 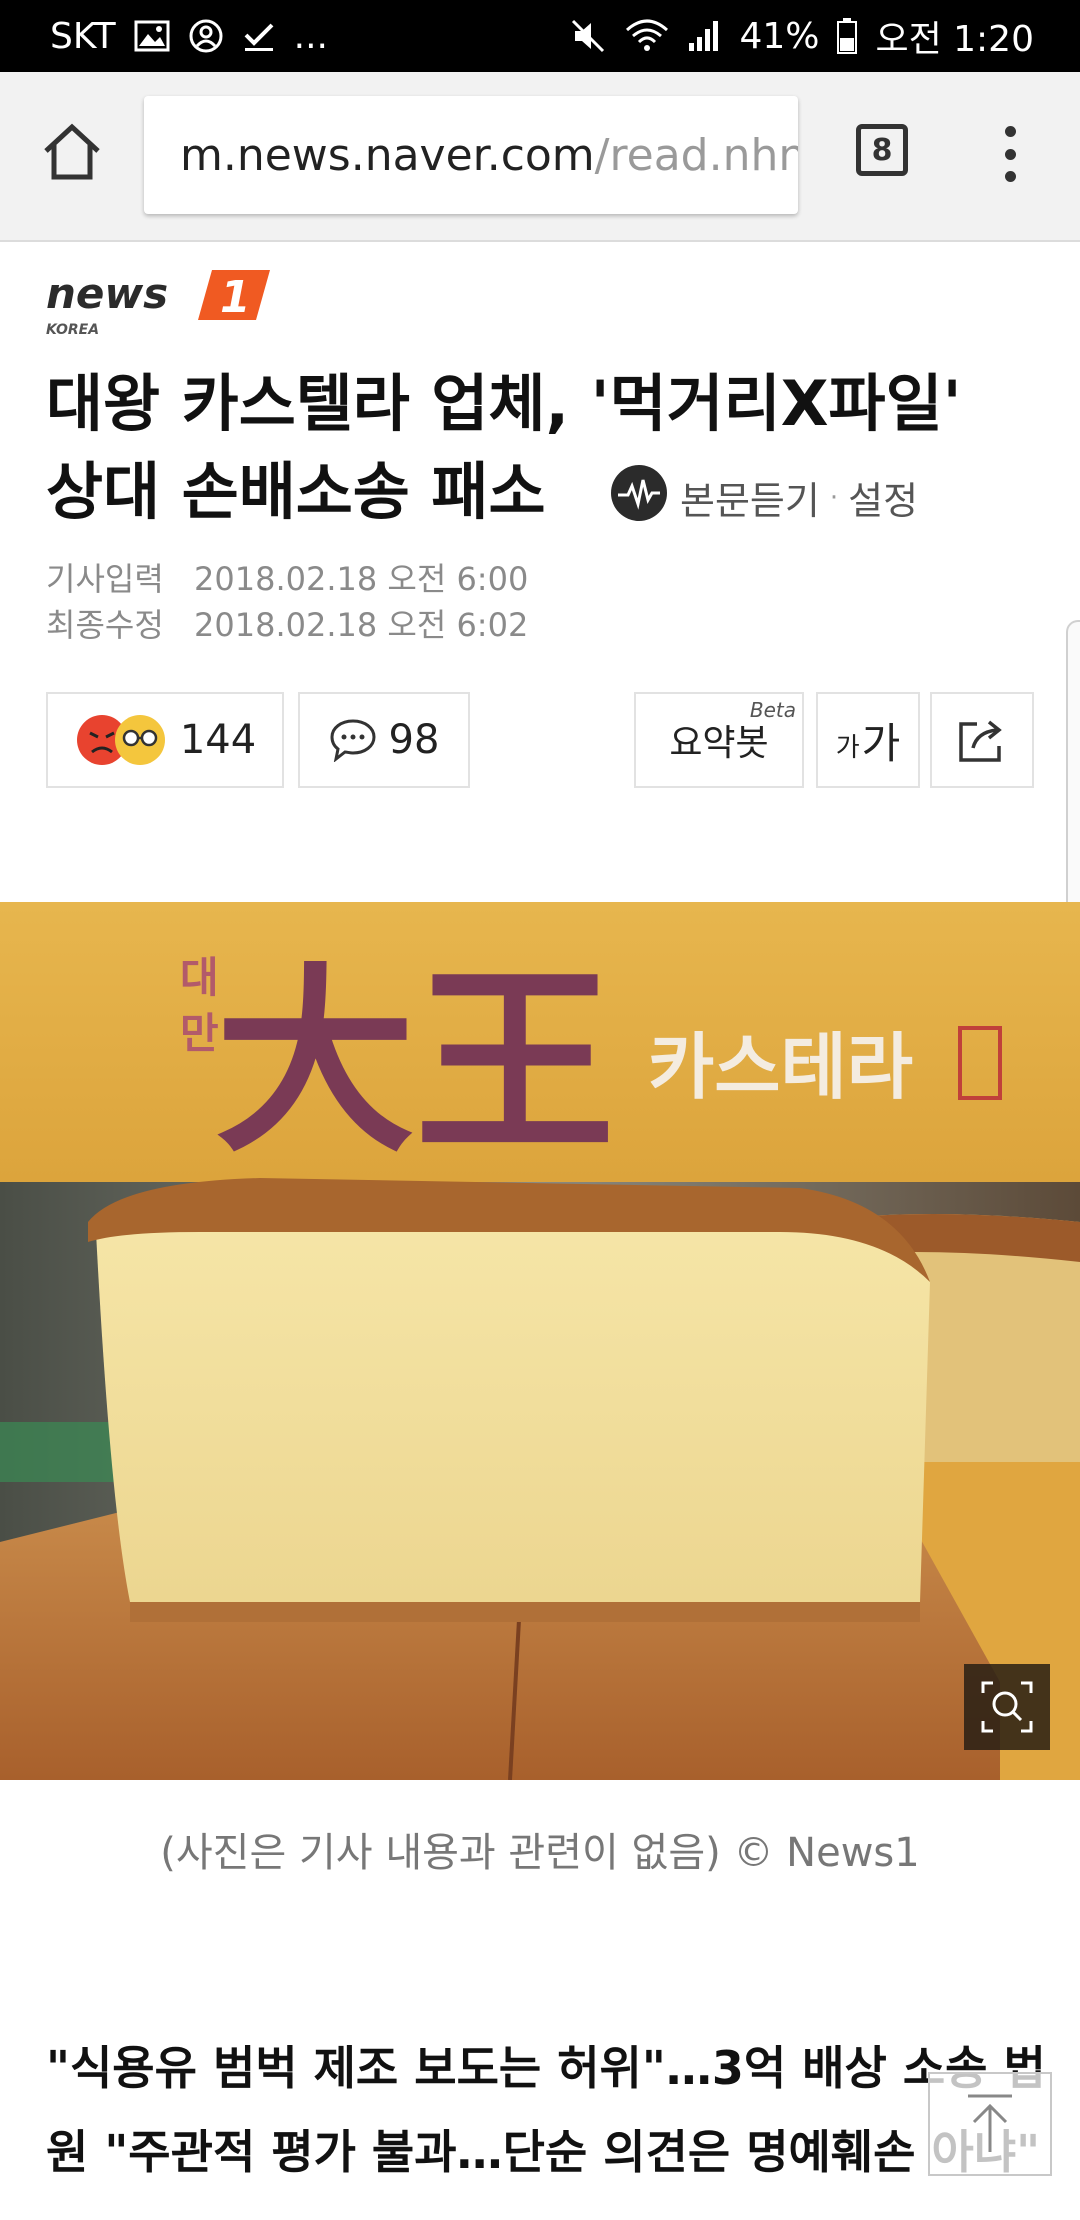 I want to click on sign-small-text: 대, so click(x=199, y=977).